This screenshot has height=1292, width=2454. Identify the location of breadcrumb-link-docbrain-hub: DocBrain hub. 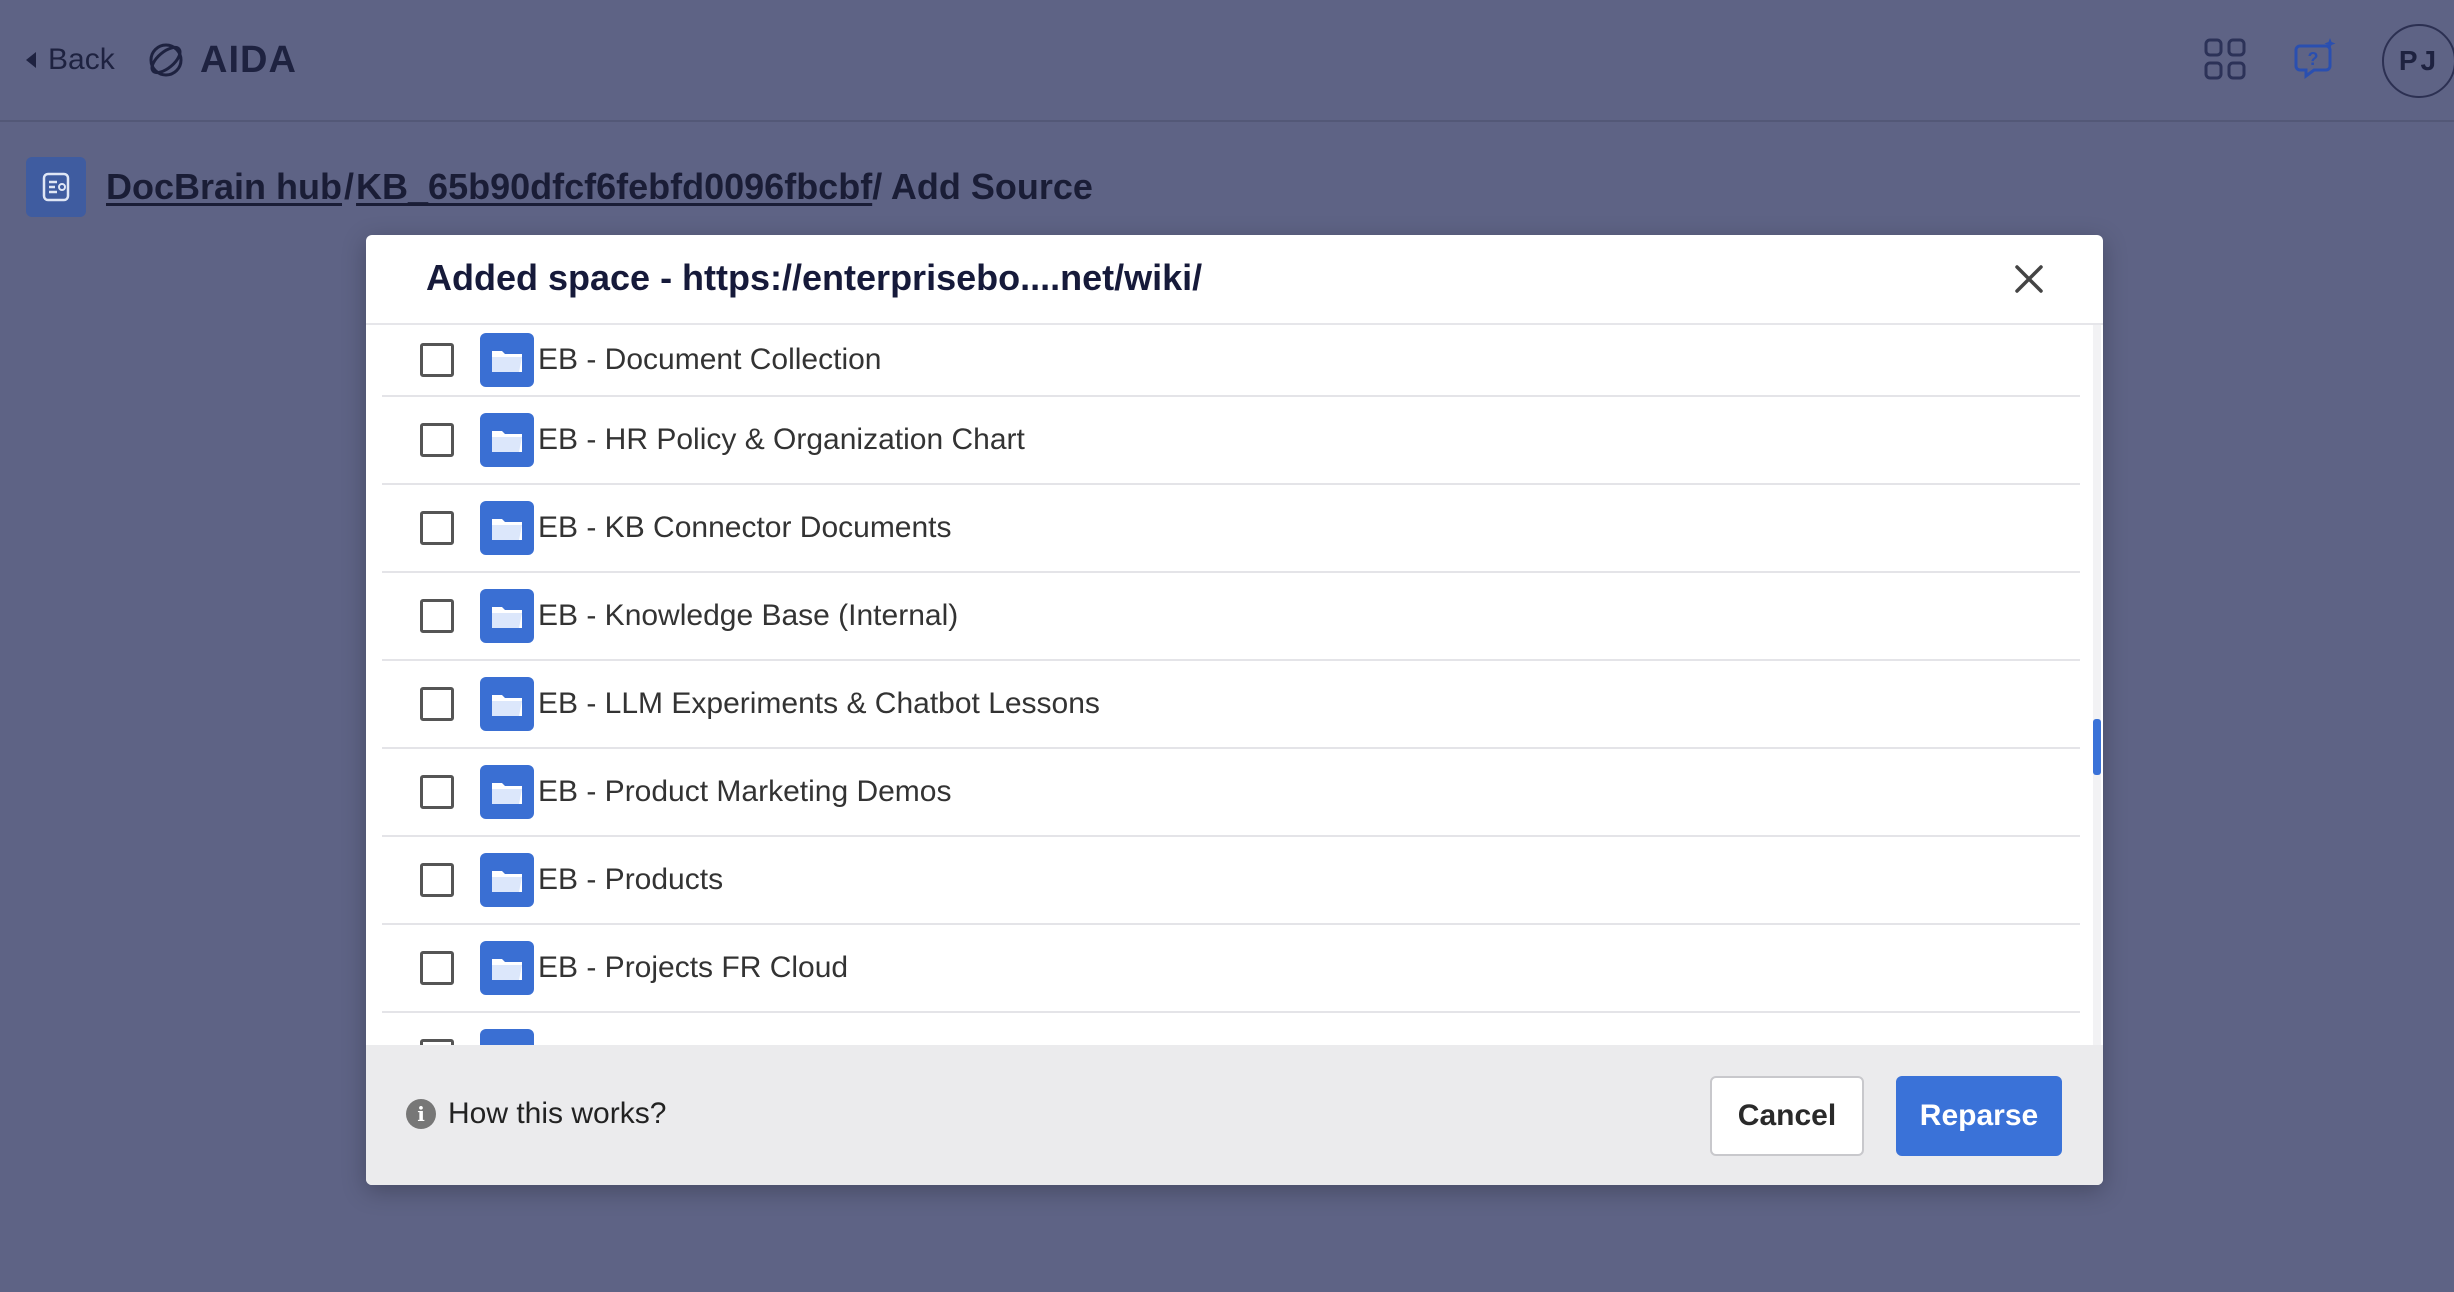
(224, 187).